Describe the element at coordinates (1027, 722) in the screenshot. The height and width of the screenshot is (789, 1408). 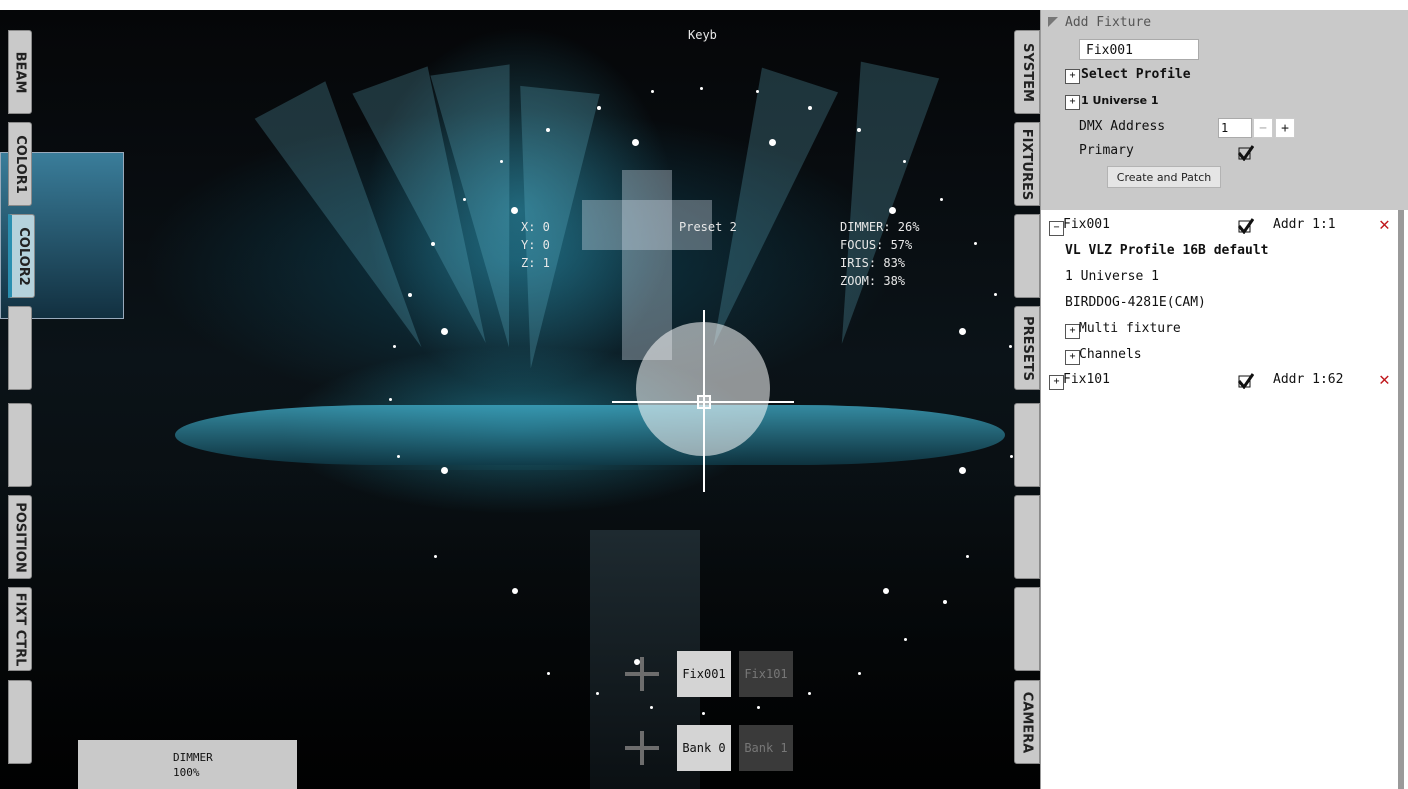
I see `tab-camera: CAMERA` at that location.